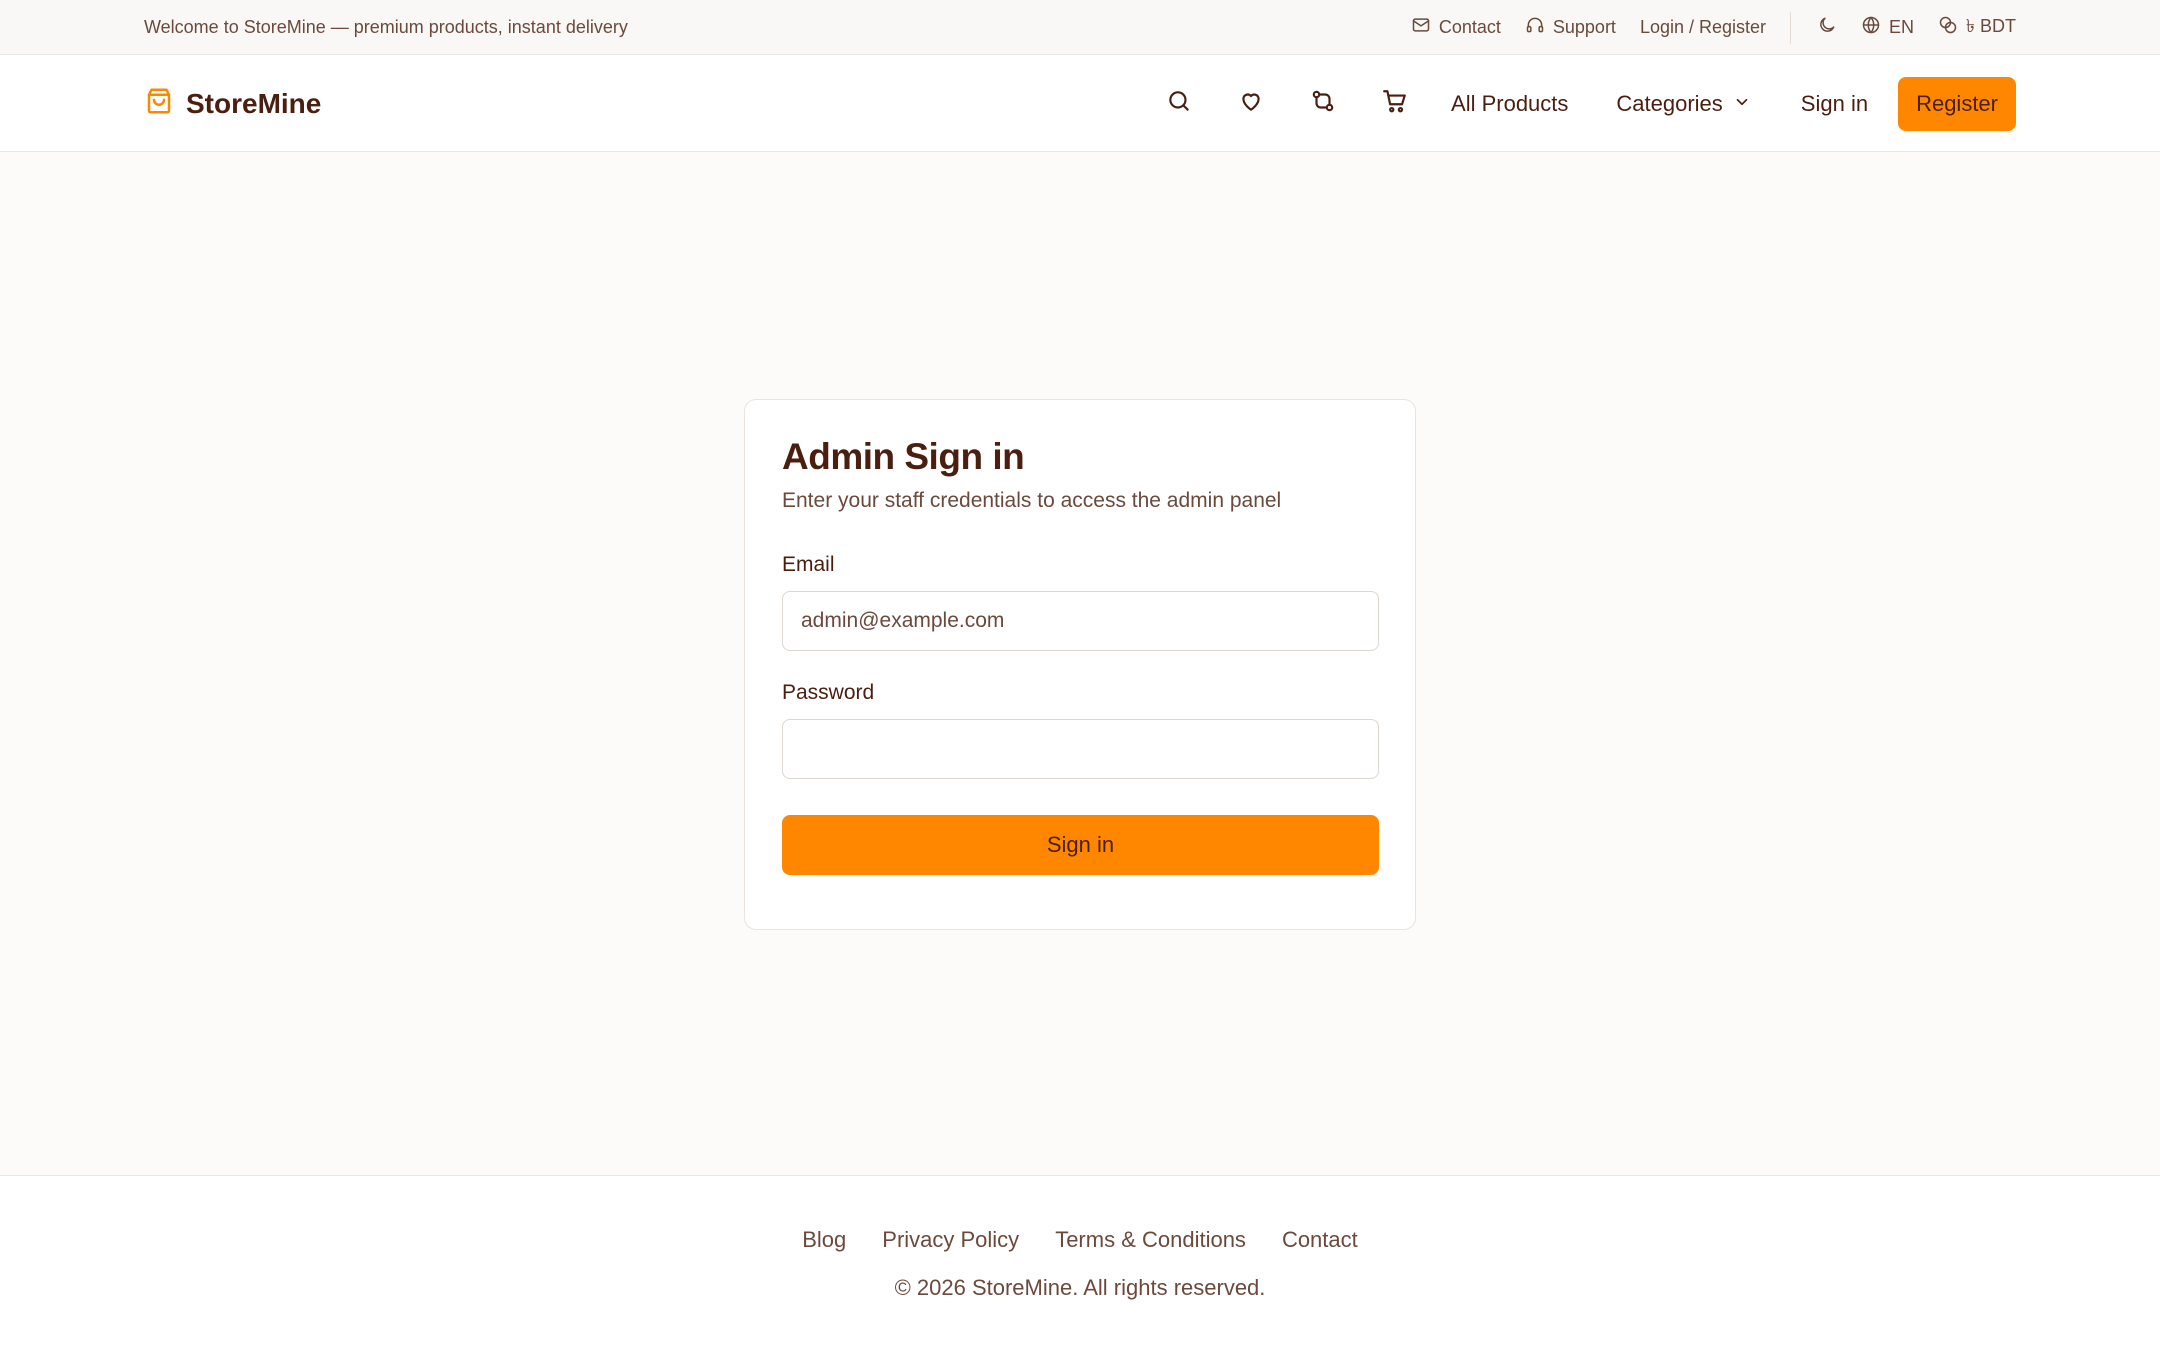  Describe the element at coordinates (1080, 844) in the screenshot. I see `sign-in-button: Sign in` at that location.